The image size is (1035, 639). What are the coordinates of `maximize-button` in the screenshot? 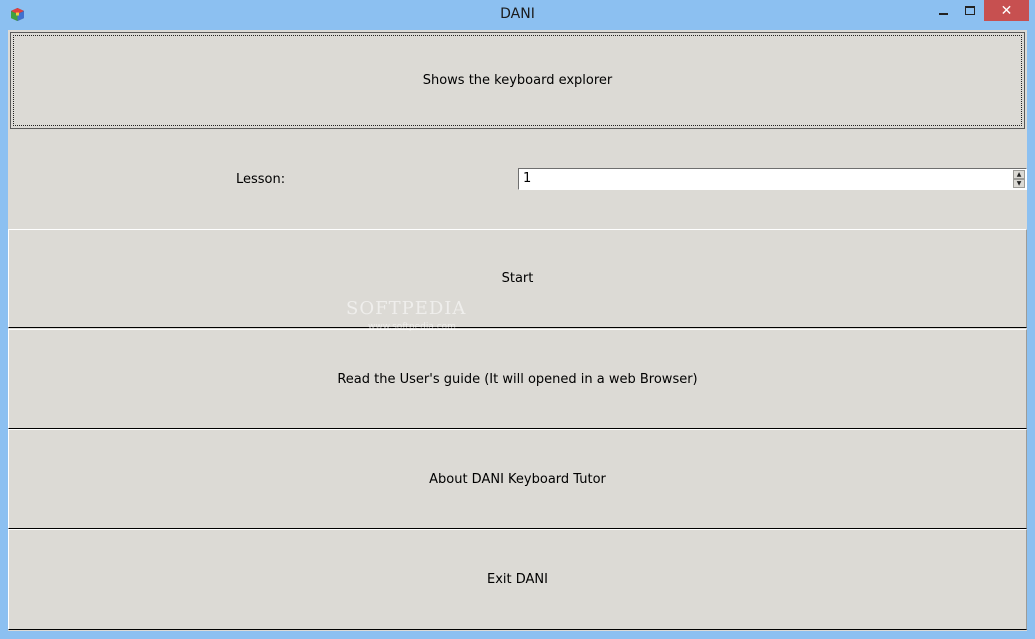 It's located at (970, 10).